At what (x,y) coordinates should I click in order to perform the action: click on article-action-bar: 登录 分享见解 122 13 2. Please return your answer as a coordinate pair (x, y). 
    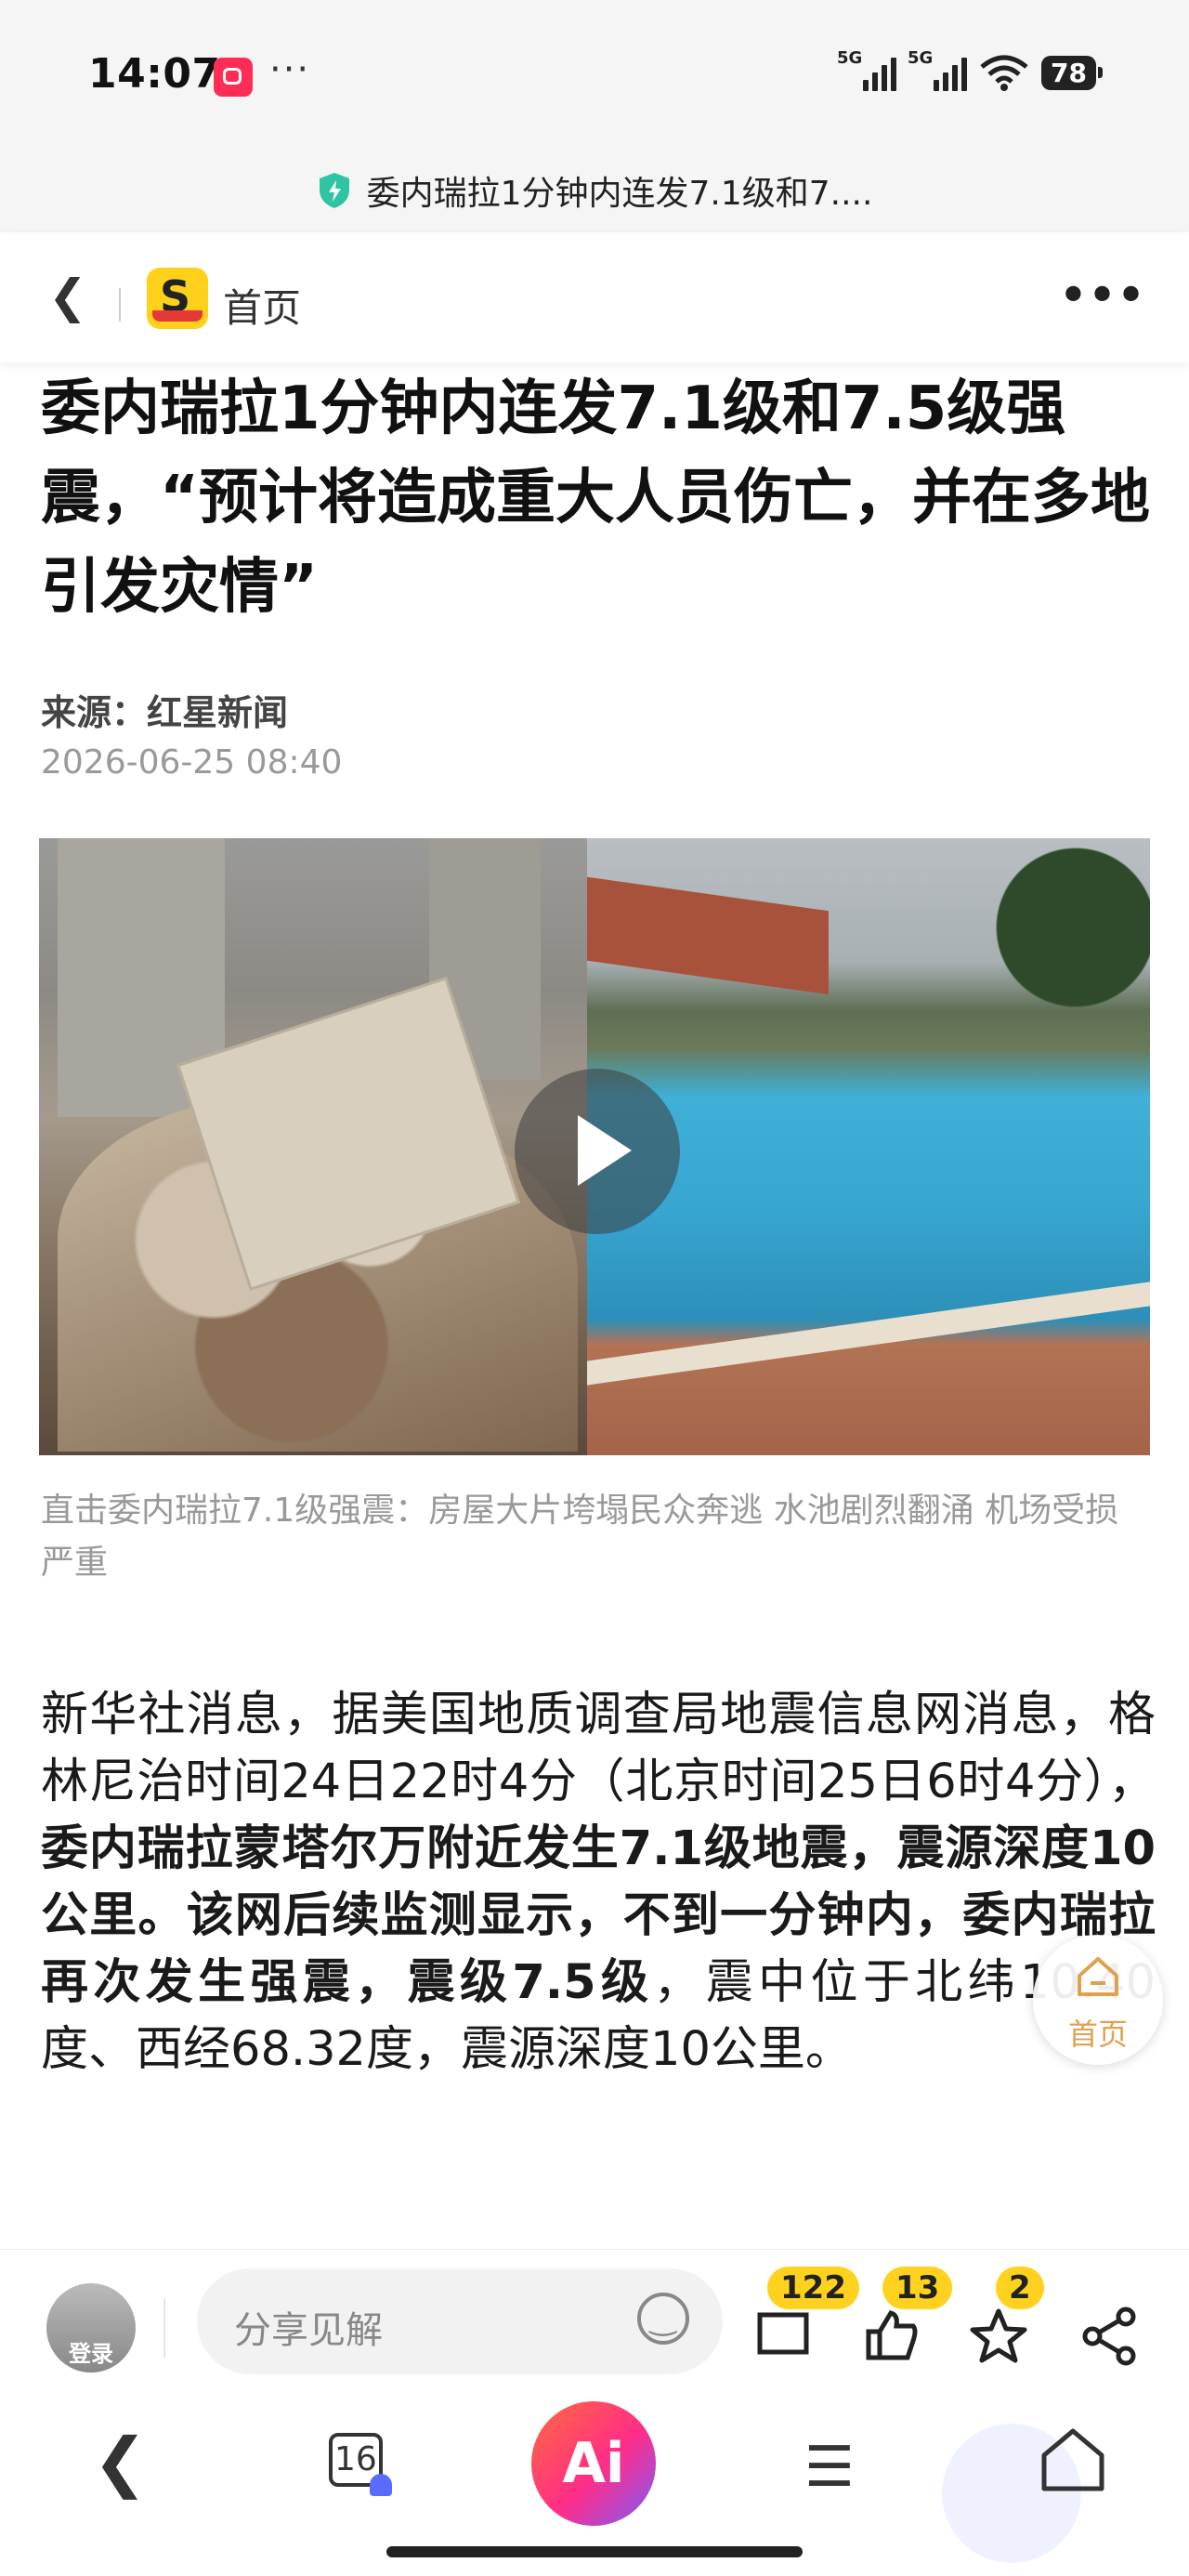
    Looking at the image, I should click on (594, 2319).